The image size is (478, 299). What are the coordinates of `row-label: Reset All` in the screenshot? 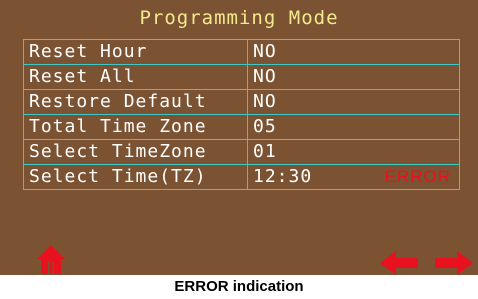 It's located at (135, 77).